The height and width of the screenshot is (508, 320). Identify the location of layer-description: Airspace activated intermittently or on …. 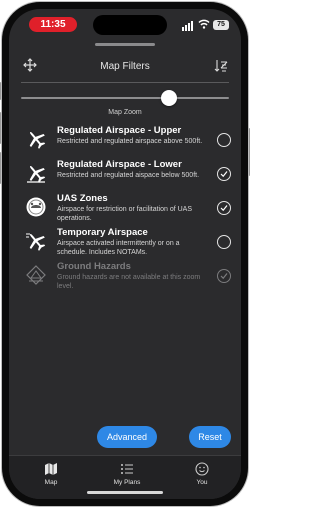
(118, 248).